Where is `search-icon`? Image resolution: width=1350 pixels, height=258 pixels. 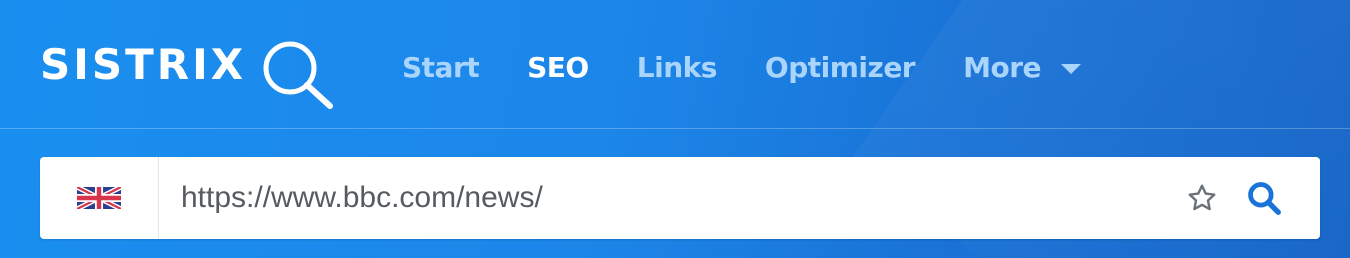
search-icon is located at coordinates (1264, 198).